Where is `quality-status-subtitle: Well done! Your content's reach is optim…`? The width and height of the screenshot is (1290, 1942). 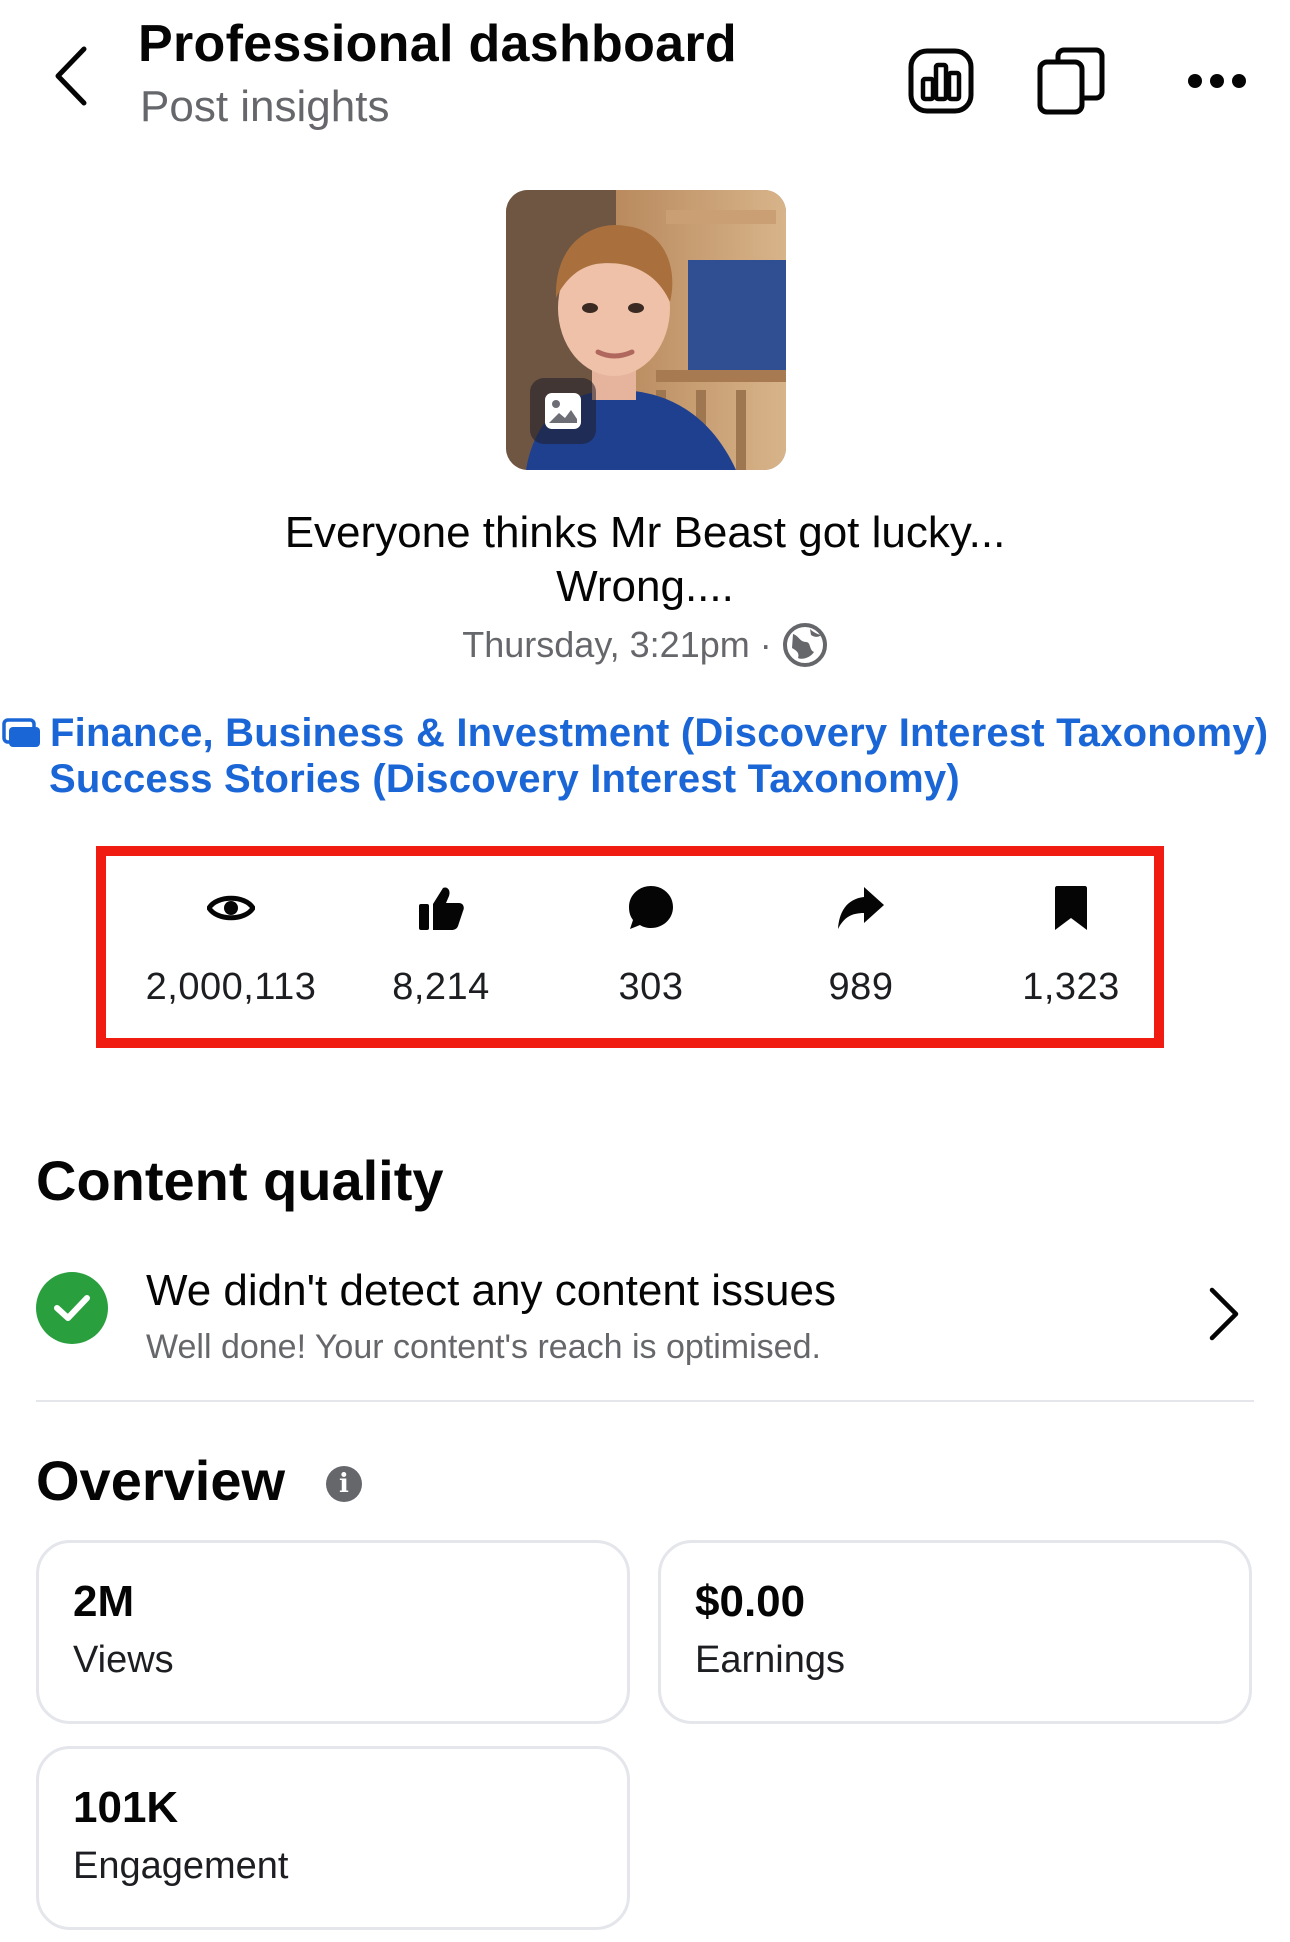
quality-status-subtitle: Well done! Your content's reach is optim… is located at coordinates (483, 1347).